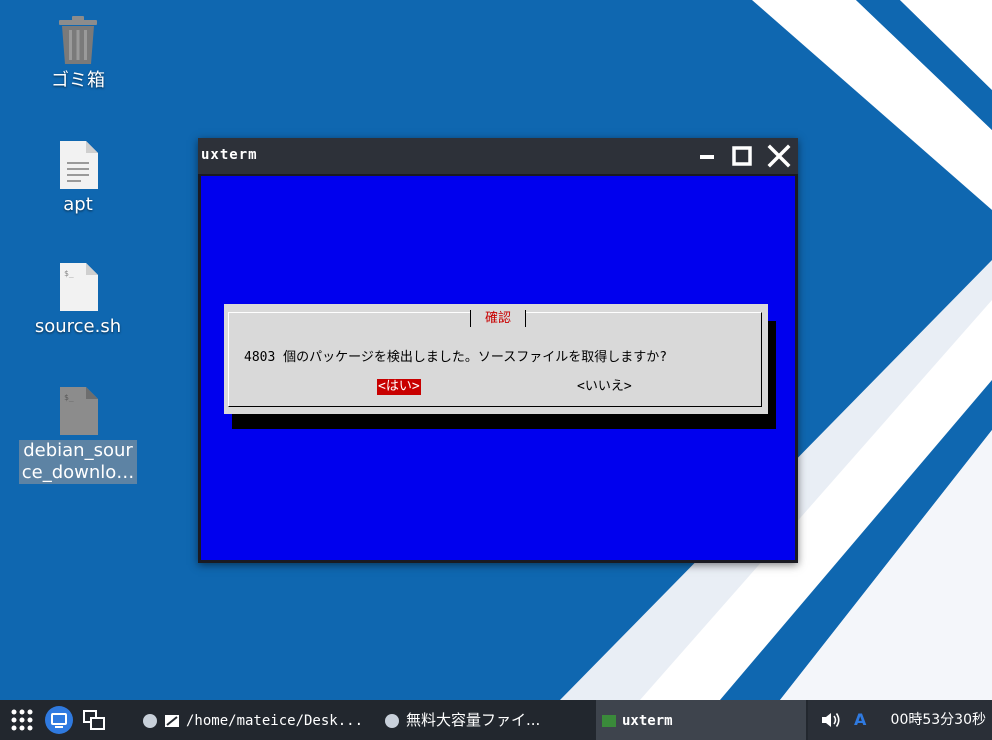 This screenshot has width=992, height=740. Describe the element at coordinates (701, 720) in the screenshot. I see `task-uxterm: uxterm` at that location.